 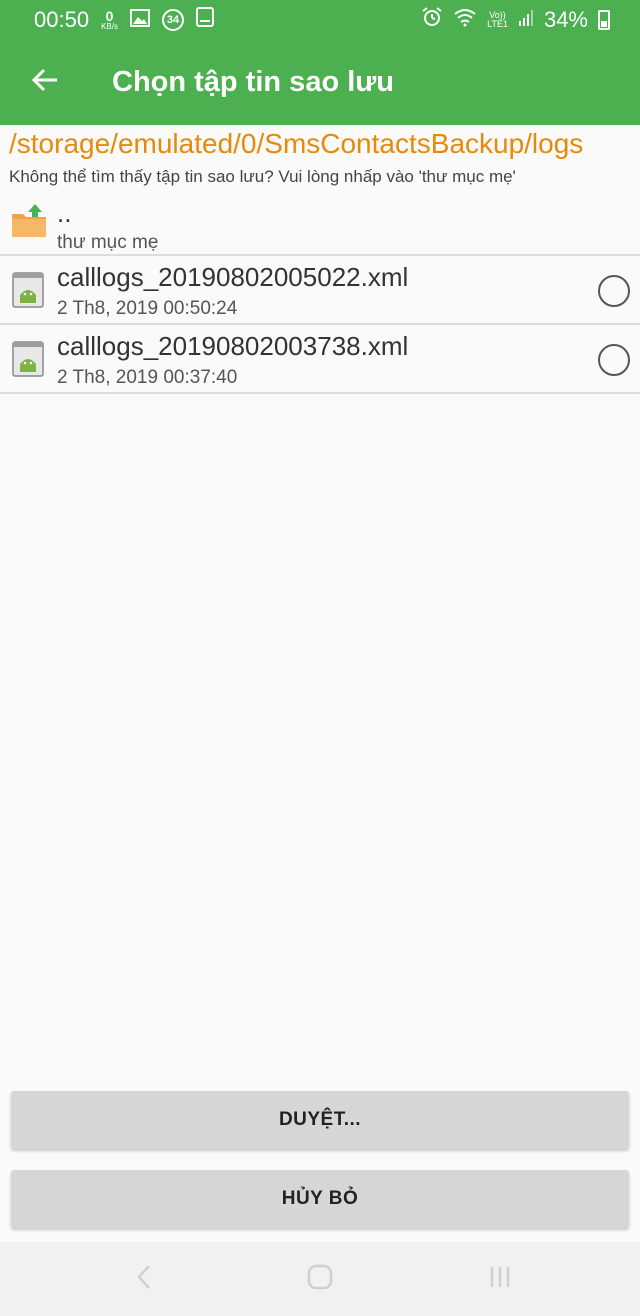 What do you see at coordinates (204, 20) in the screenshot?
I see `drive-icon` at bounding box center [204, 20].